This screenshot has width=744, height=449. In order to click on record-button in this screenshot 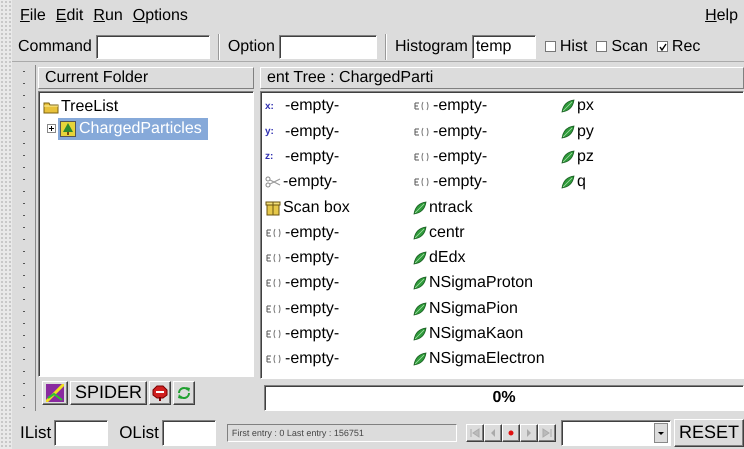, I will do `click(511, 433)`.